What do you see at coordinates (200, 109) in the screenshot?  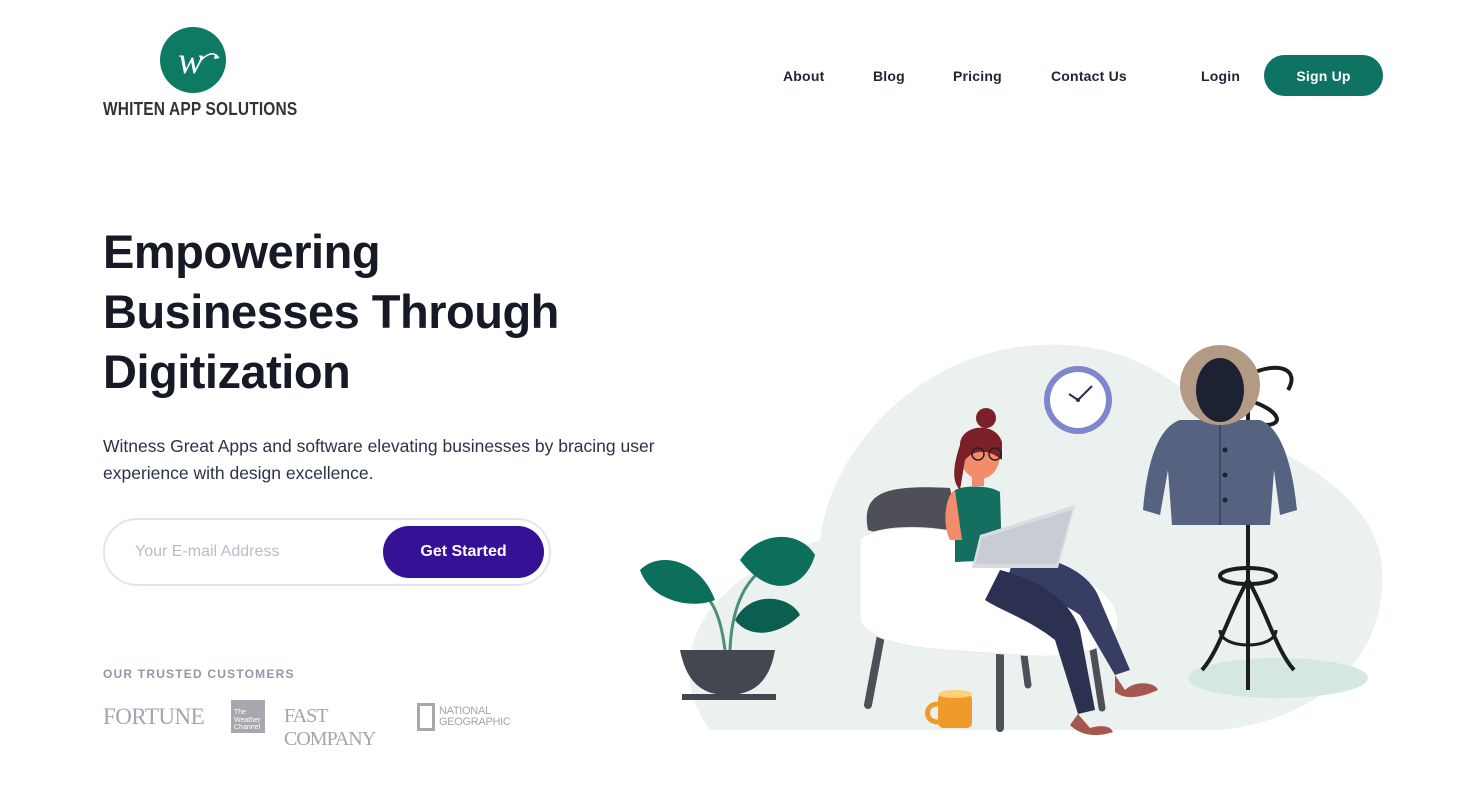 I see `brand-name: WHITEN APP SOLUTIONS` at bounding box center [200, 109].